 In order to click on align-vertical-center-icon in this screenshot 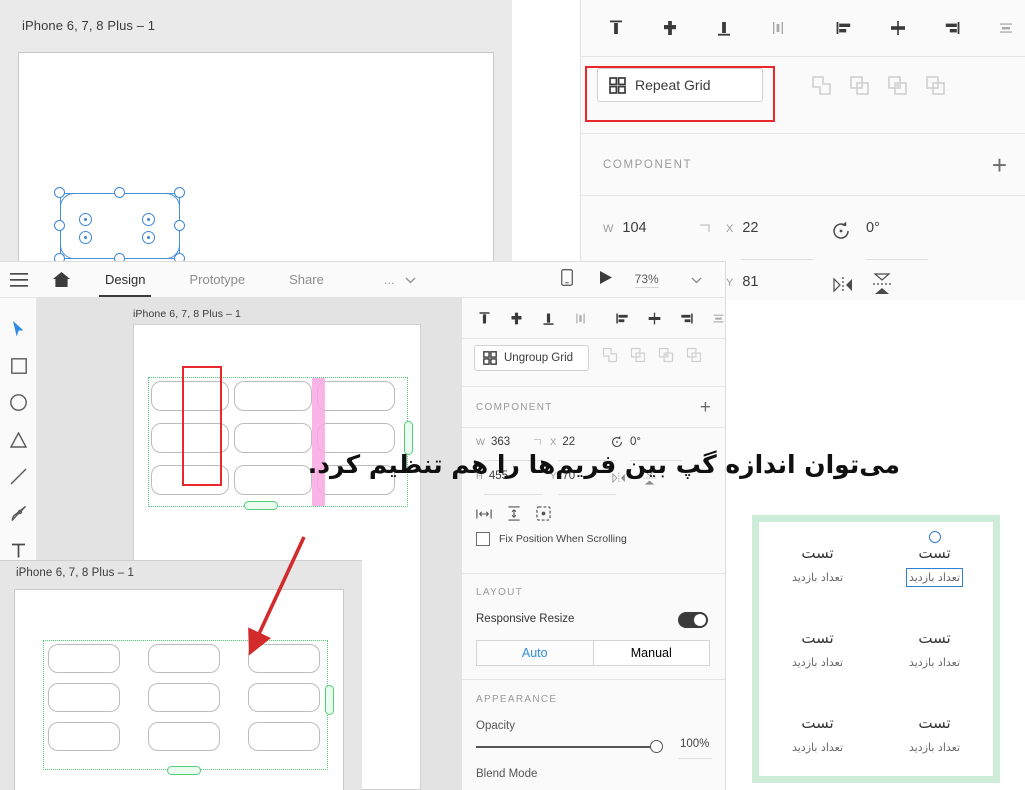, I will do `click(670, 28)`.